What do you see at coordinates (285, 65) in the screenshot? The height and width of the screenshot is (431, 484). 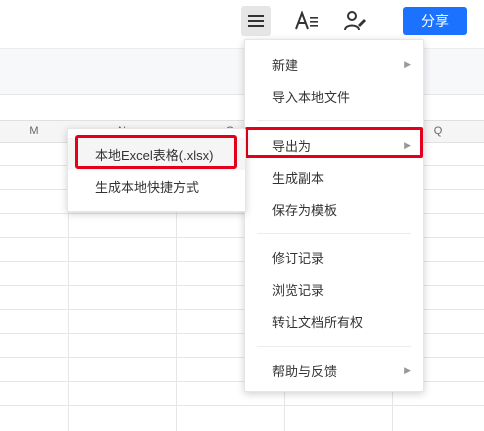 I see `menu-item-label: 新建` at bounding box center [285, 65].